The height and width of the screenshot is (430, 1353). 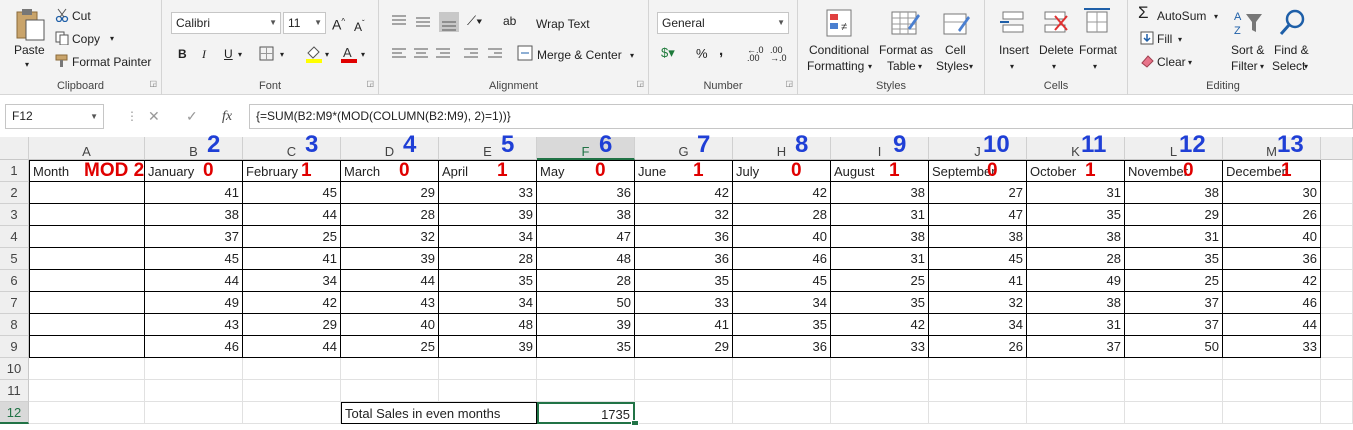 I want to click on column-header-extra, so click(x=1337, y=148).